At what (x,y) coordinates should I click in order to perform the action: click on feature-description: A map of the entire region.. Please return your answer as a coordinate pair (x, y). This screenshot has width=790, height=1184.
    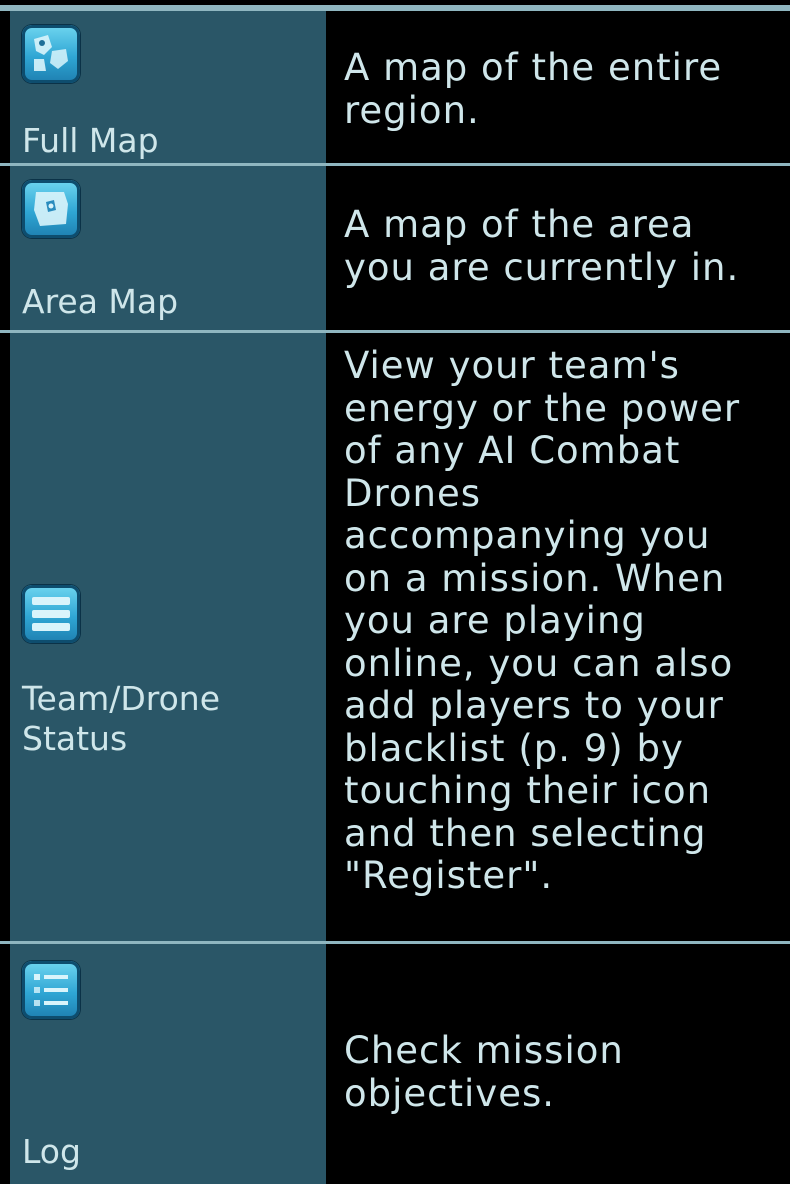
    Looking at the image, I should click on (565, 89).